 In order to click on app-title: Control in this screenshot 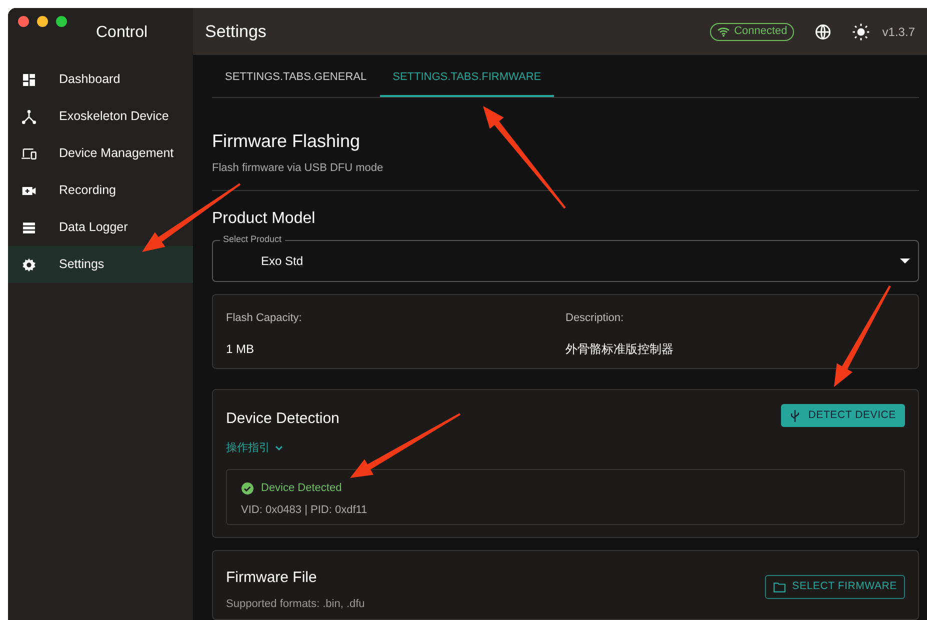, I will do `click(122, 32)`.